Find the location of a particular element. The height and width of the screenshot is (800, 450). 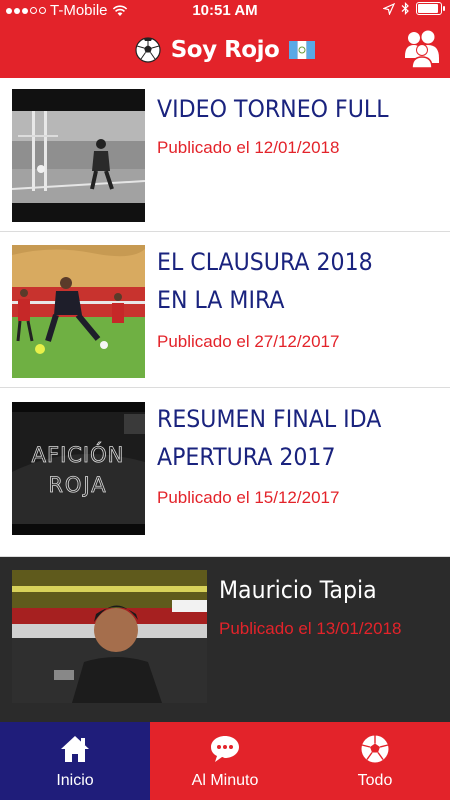

tab-al-minuto: Al Minuto is located at coordinates (225, 761).